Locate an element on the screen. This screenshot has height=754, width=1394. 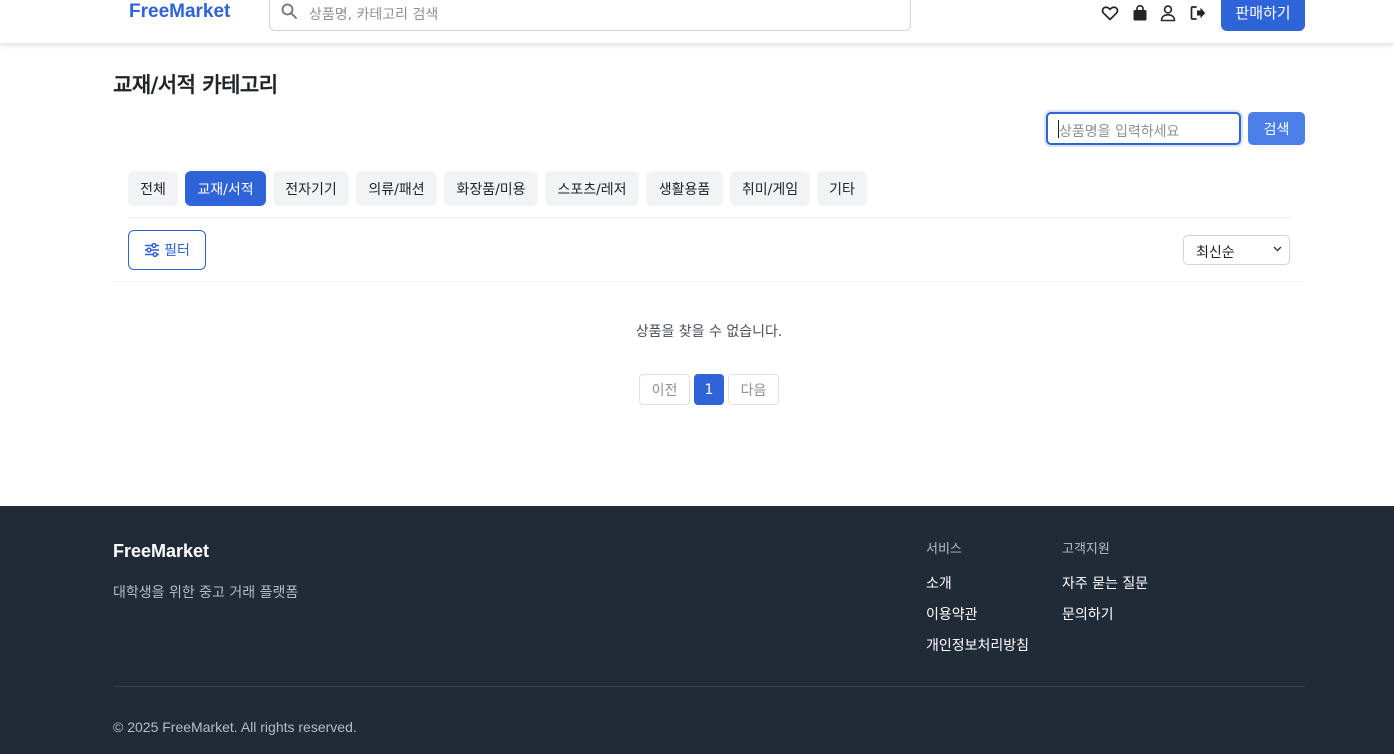
empty-results-message: 상품을 찾을 수 없습니다. is located at coordinates (709, 332).